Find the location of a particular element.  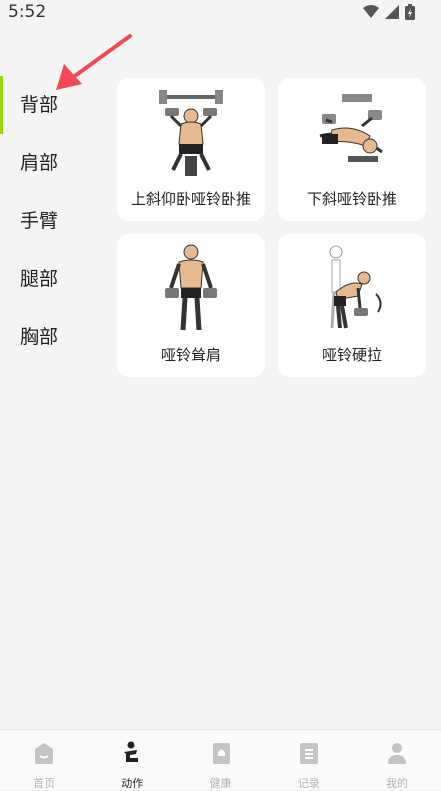

exercise-label: 哑铃耸肩 is located at coordinates (190, 355).